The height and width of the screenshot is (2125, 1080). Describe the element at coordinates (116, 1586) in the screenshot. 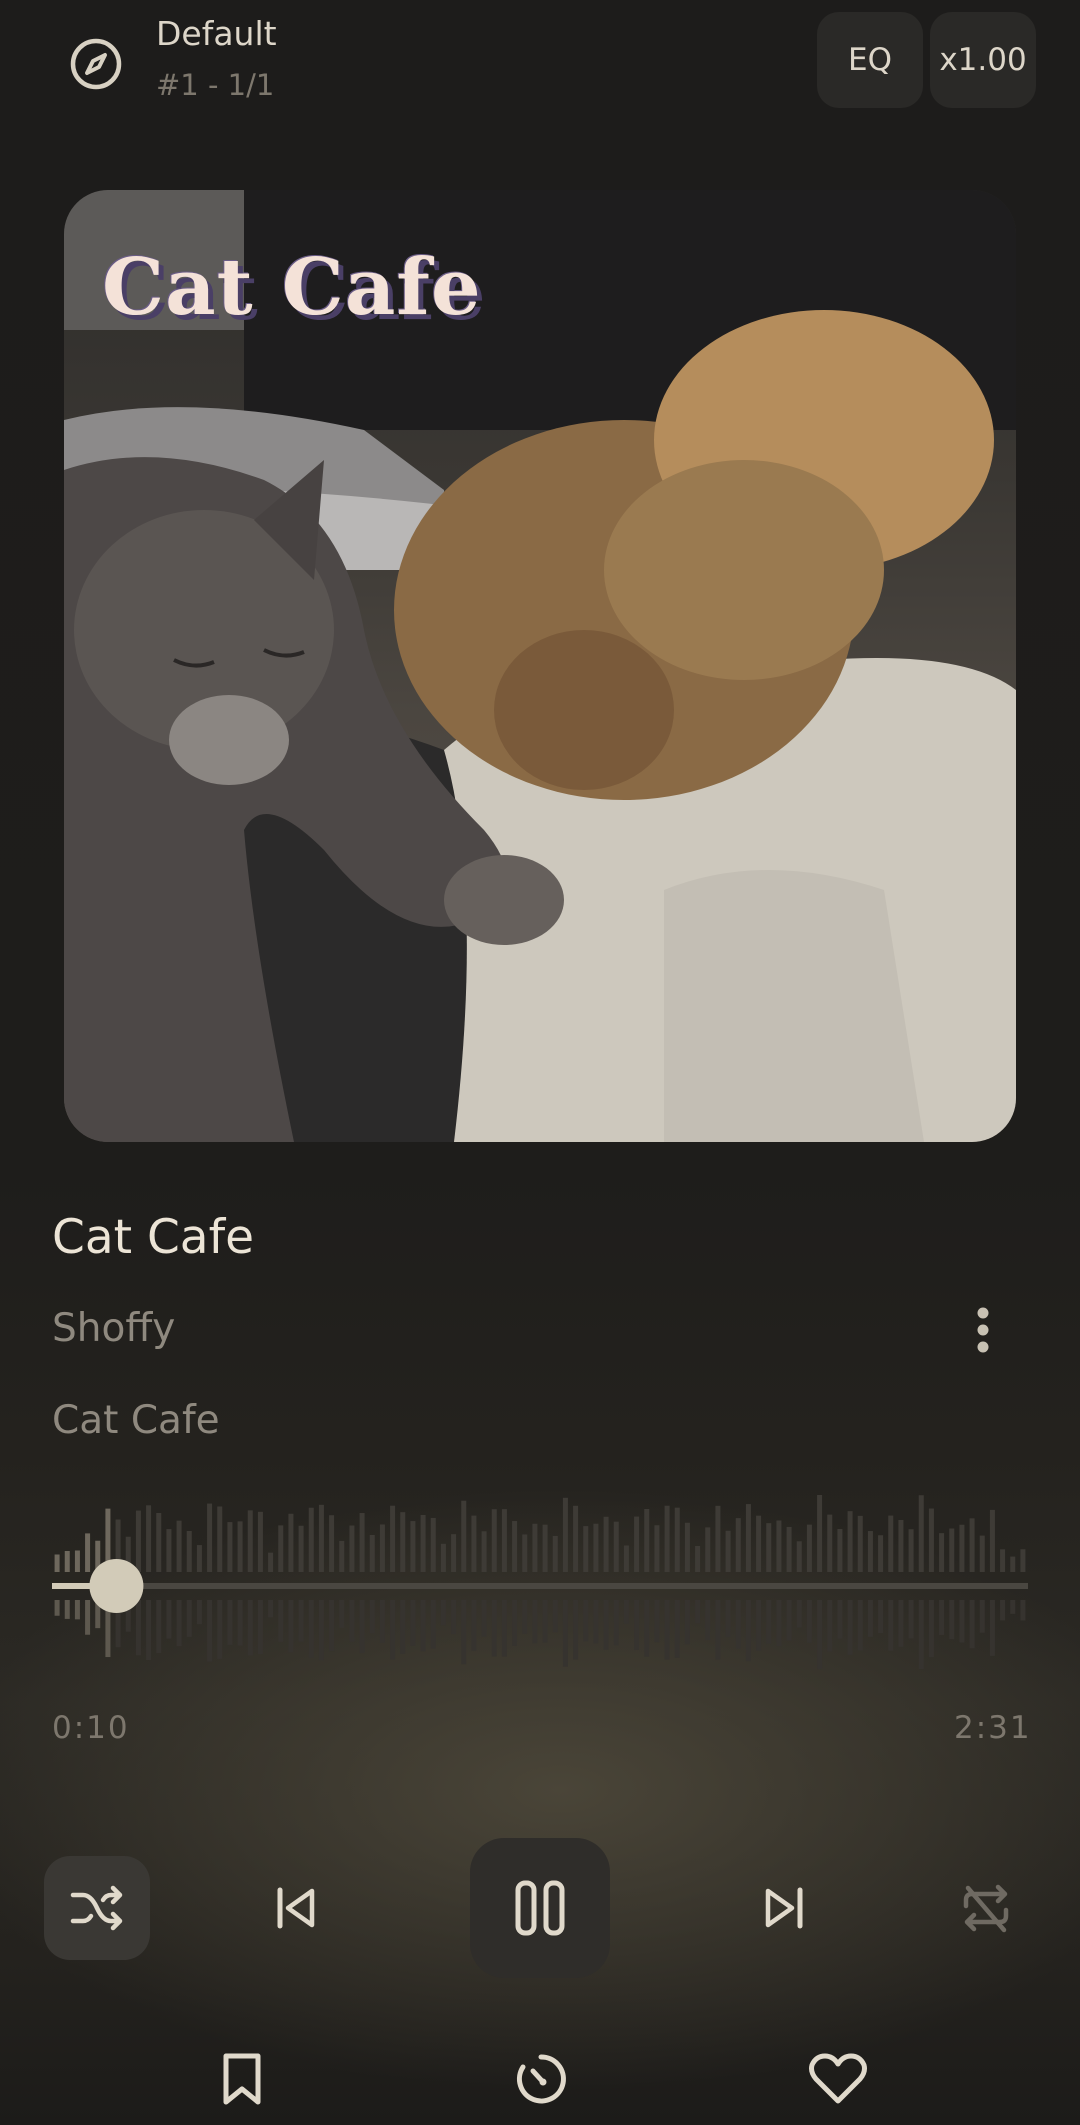

I see `seek-thumb` at that location.